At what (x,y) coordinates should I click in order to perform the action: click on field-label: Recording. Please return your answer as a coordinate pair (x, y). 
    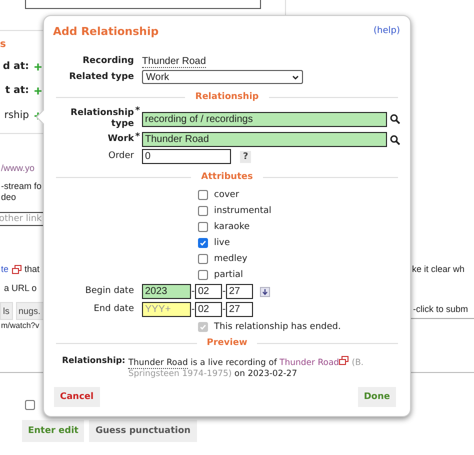
    Looking at the image, I should click on (108, 61).